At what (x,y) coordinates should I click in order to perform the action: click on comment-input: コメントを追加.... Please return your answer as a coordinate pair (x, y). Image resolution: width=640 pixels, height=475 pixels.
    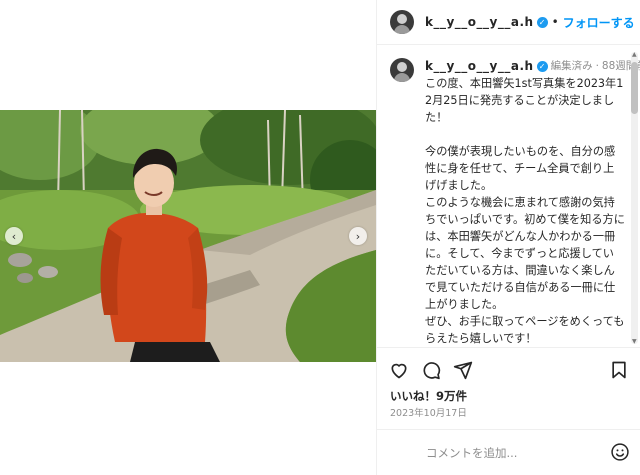
    Looking at the image, I should click on (471, 453).